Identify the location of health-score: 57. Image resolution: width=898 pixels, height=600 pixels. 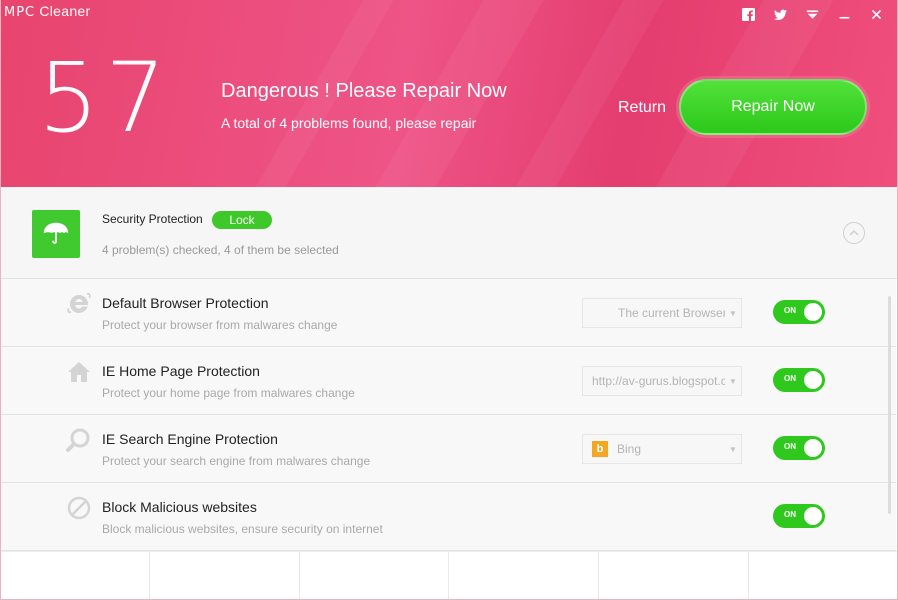
(105, 98).